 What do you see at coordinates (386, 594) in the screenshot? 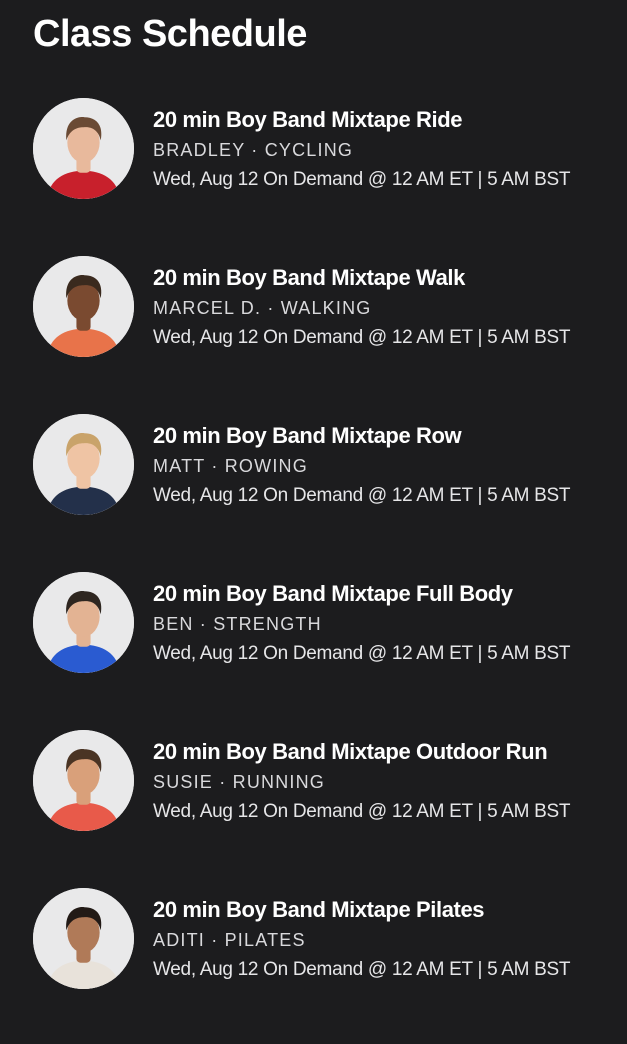
I see `class-title: 20 min Boy Band Mixtape Full Body` at bounding box center [386, 594].